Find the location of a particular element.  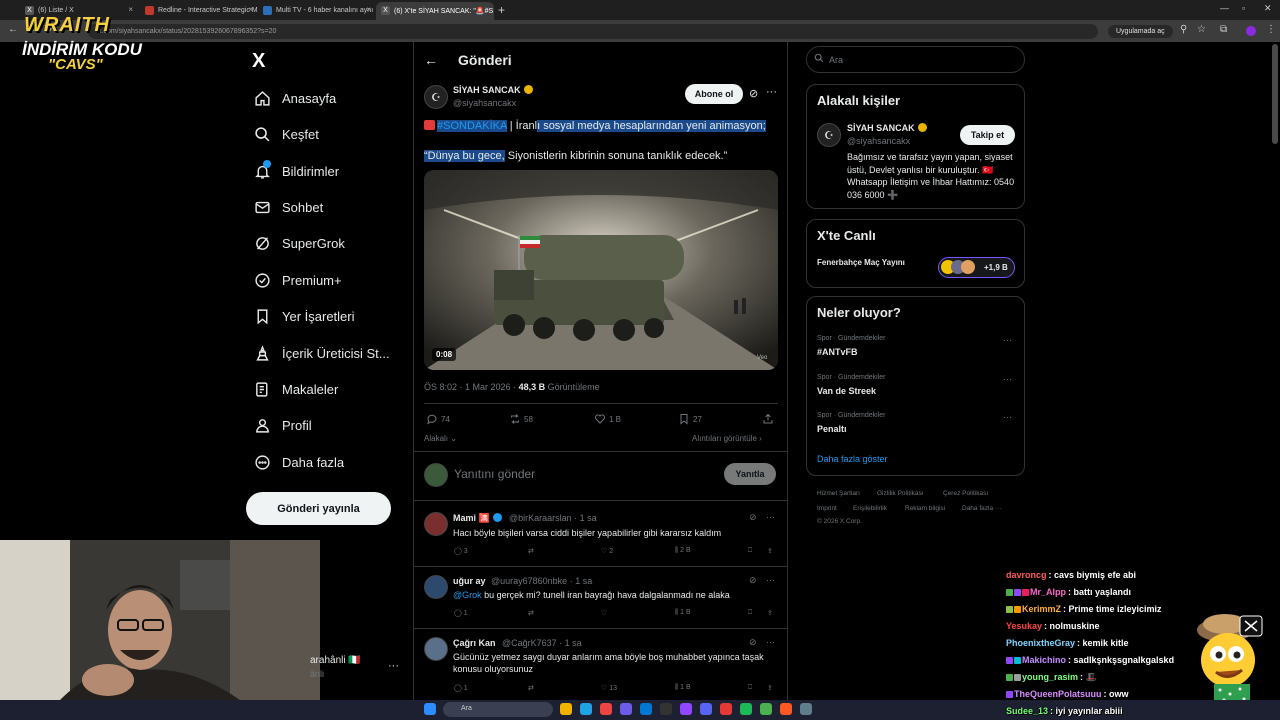

retweet-action: 58 is located at coordinates (521, 419).